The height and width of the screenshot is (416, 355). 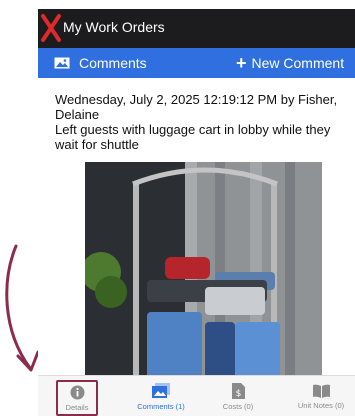 What do you see at coordinates (241, 63) in the screenshot?
I see `plus-icon: +` at bounding box center [241, 63].